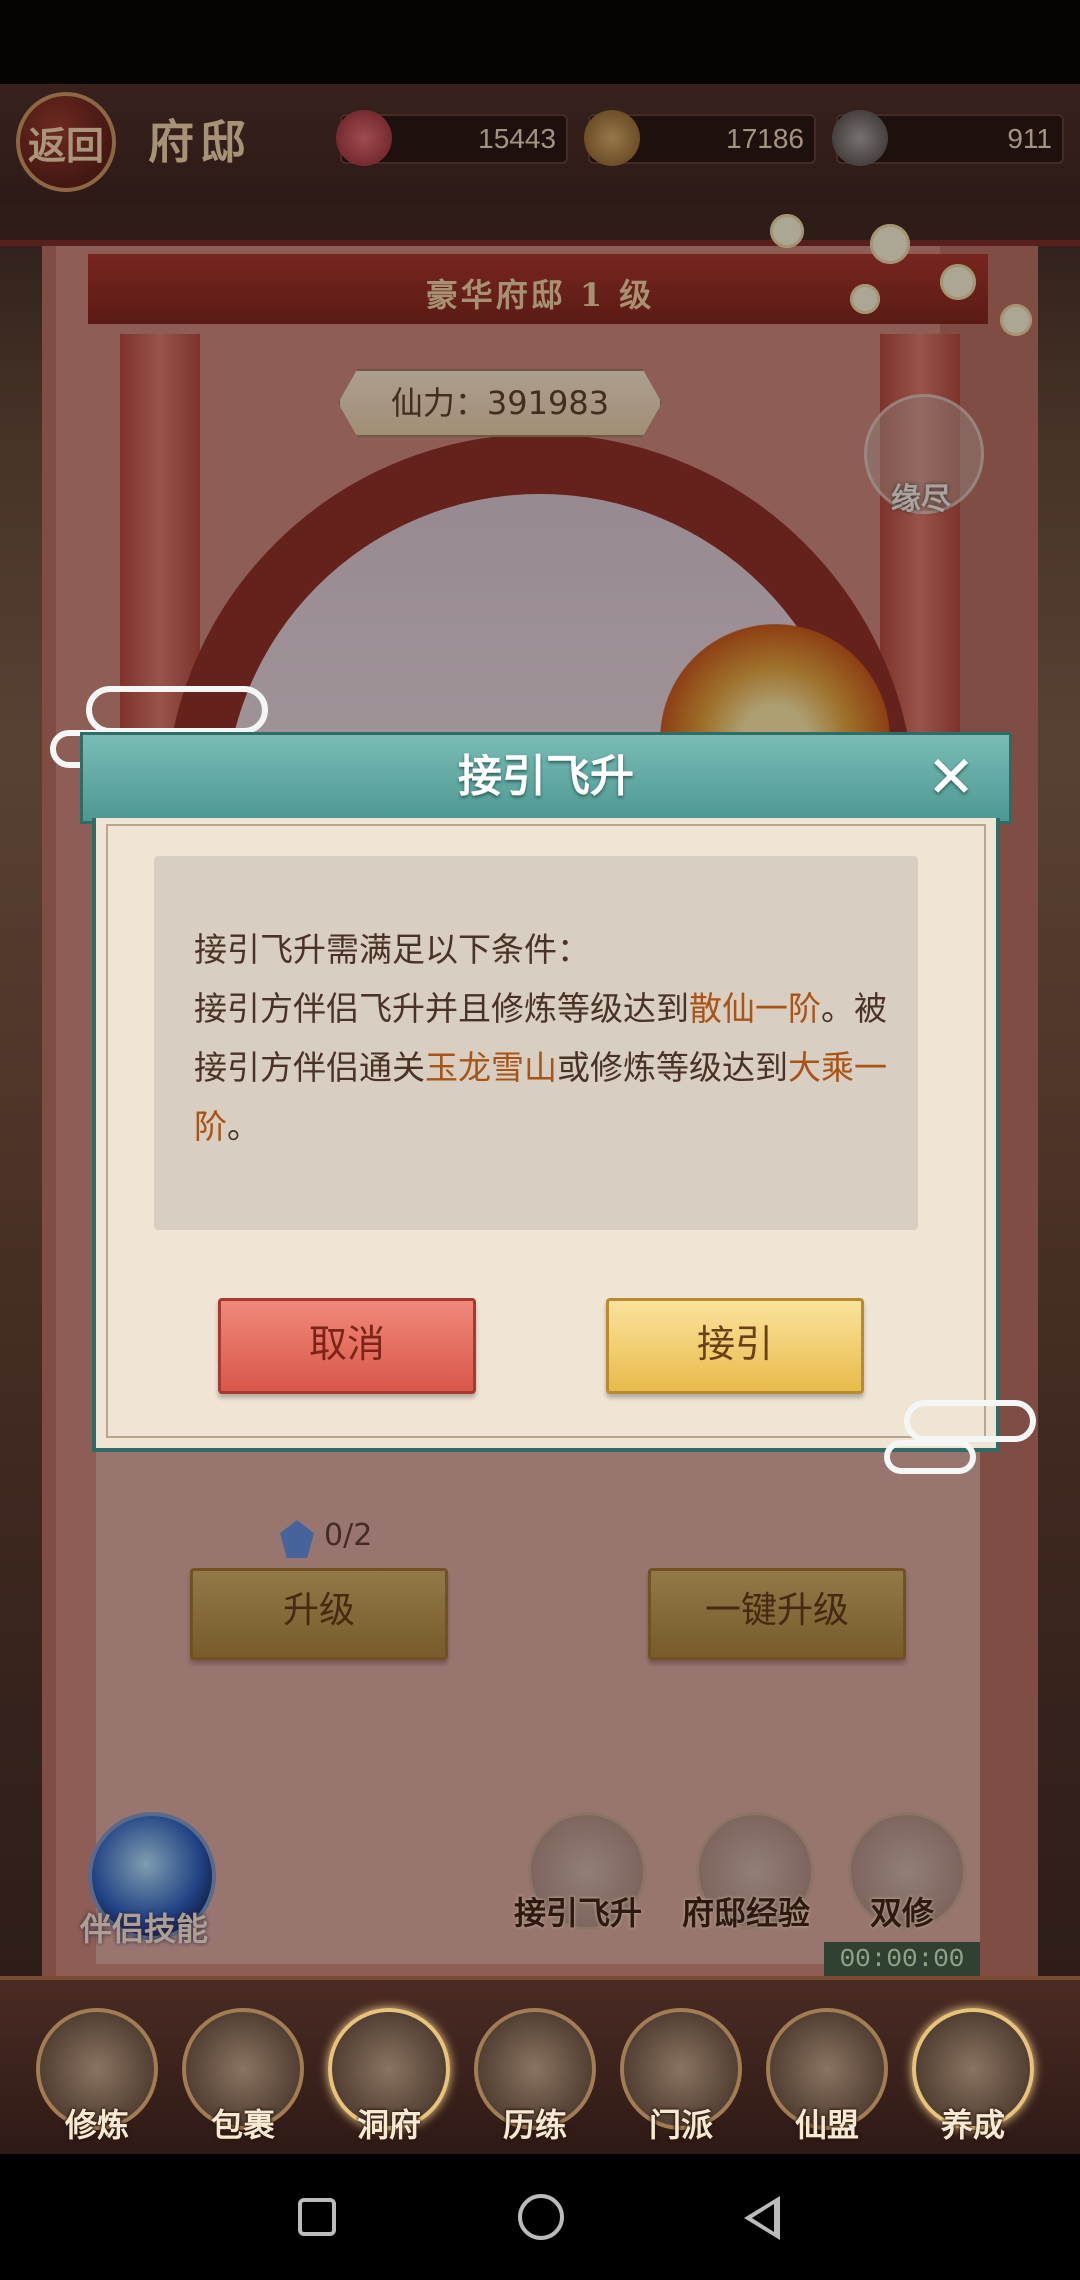  What do you see at coordinates (735, 1346) in the screenshot?
I see `confirm-ascend-button: 接引` at bounding box center [735, 1346].